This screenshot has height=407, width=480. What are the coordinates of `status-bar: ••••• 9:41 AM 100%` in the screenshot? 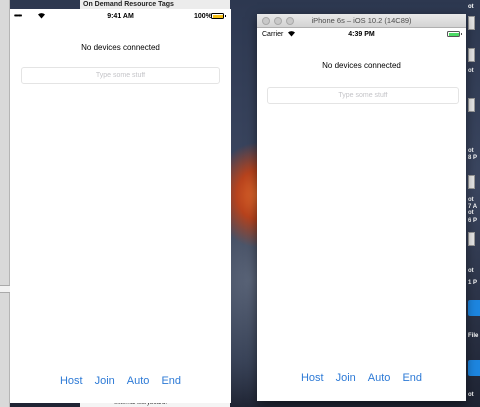 It's located at (120, 17).